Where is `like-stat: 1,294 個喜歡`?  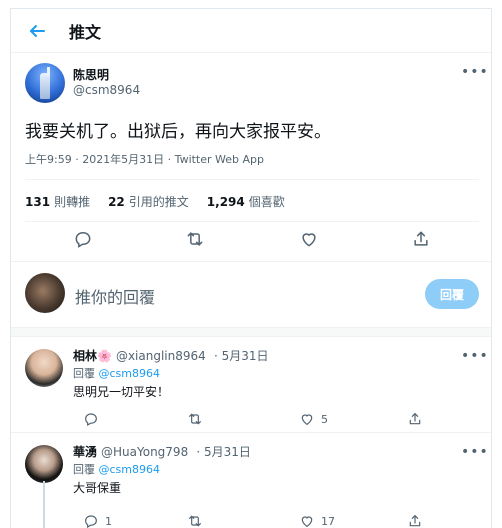 like-stat: 1,294 個喜歡 is located at coordinates (246, 201).